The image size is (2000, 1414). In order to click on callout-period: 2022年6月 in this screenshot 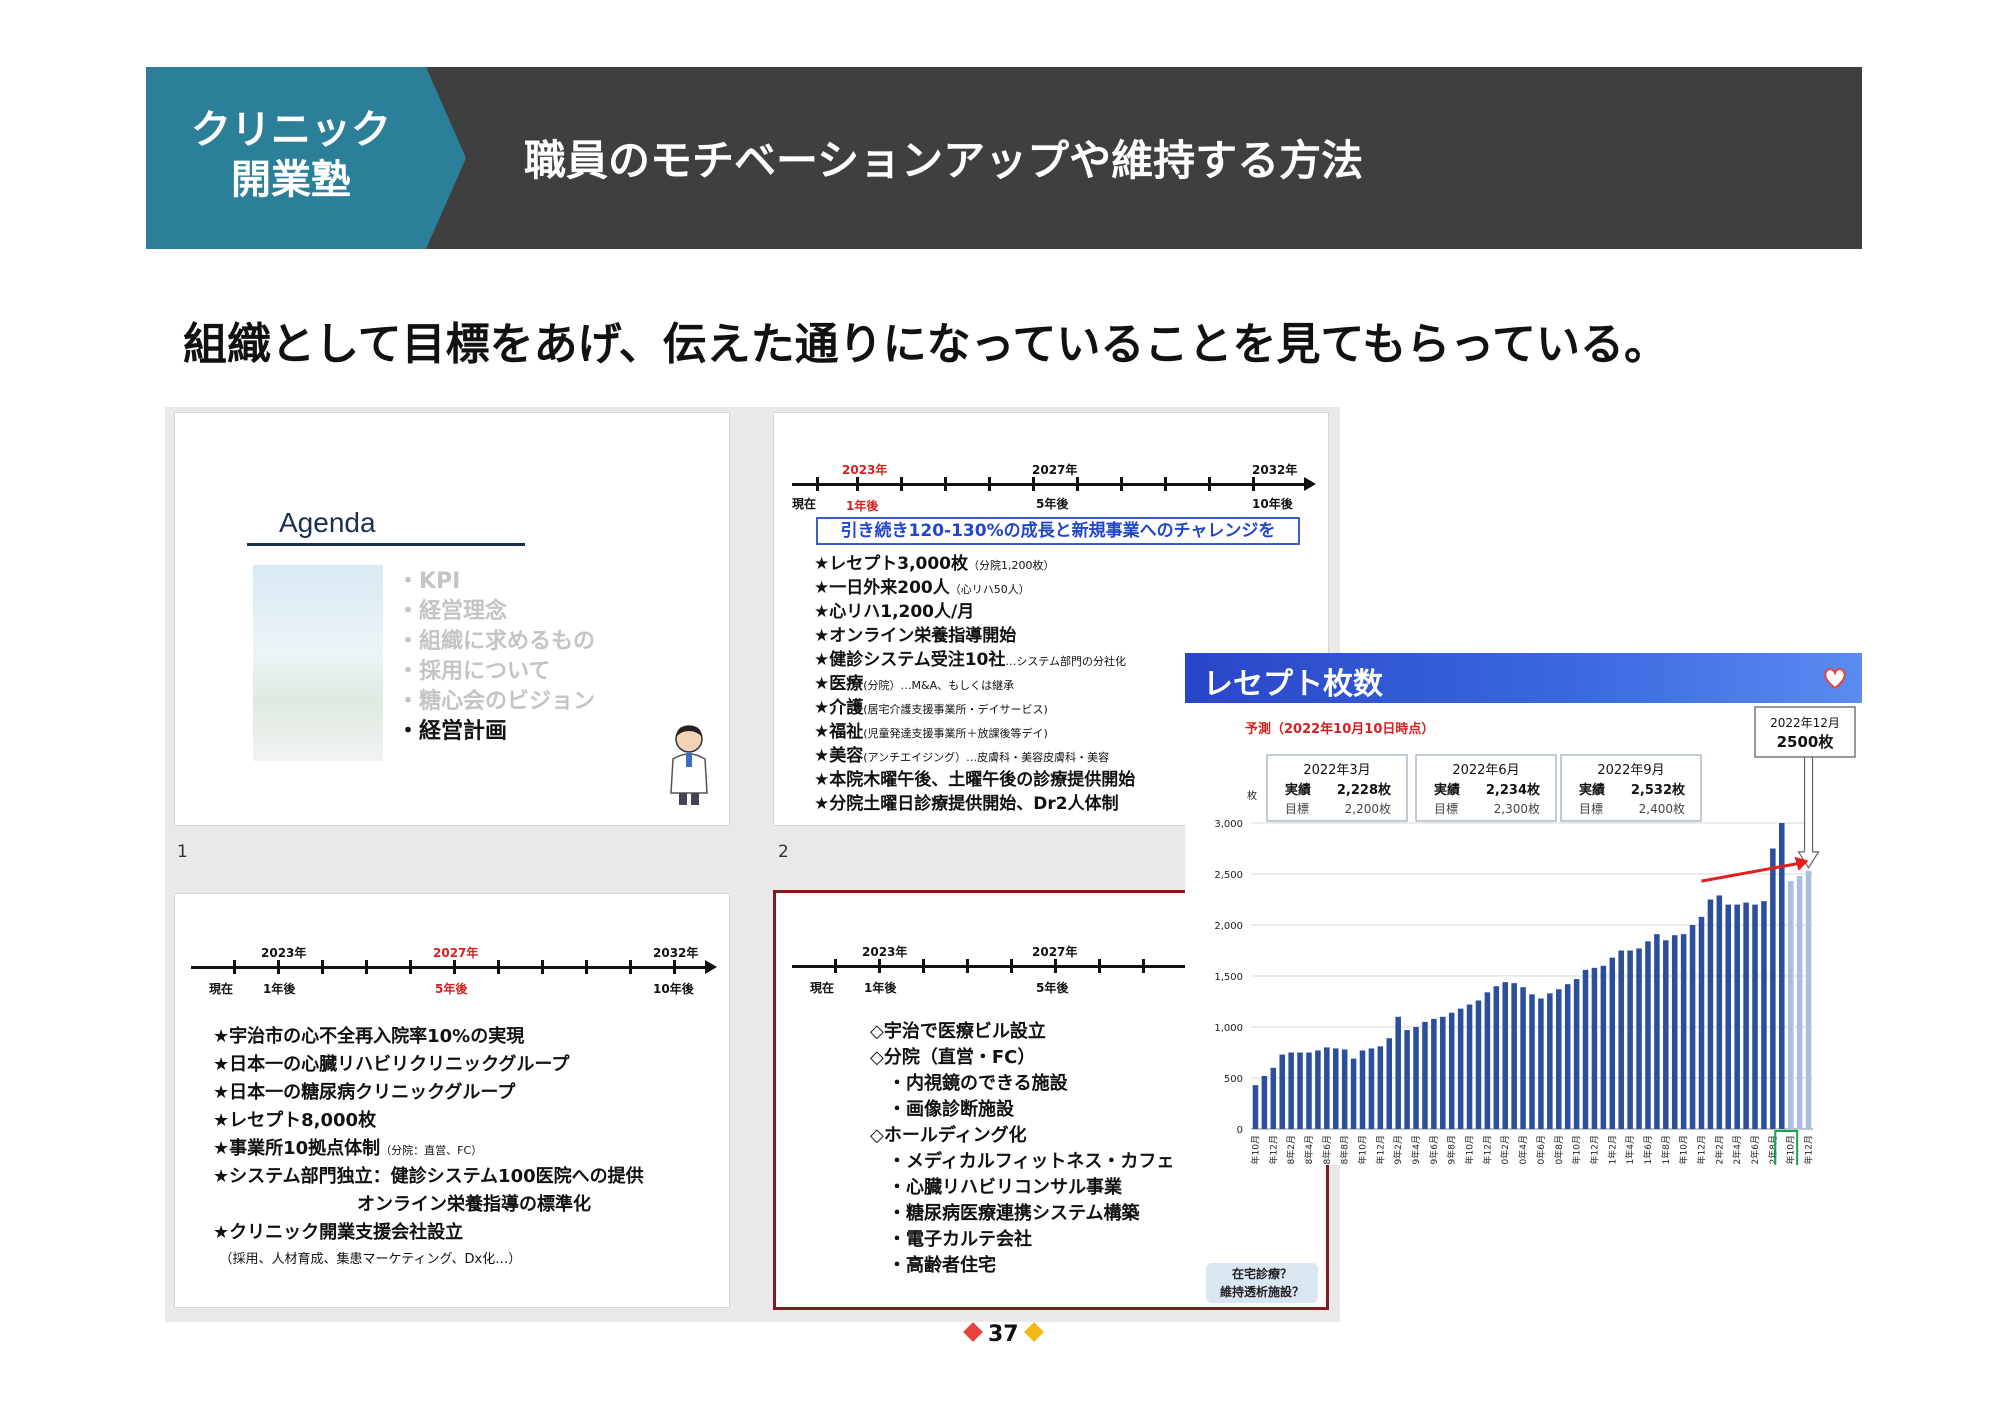, I will do `click(1485, 770)`.